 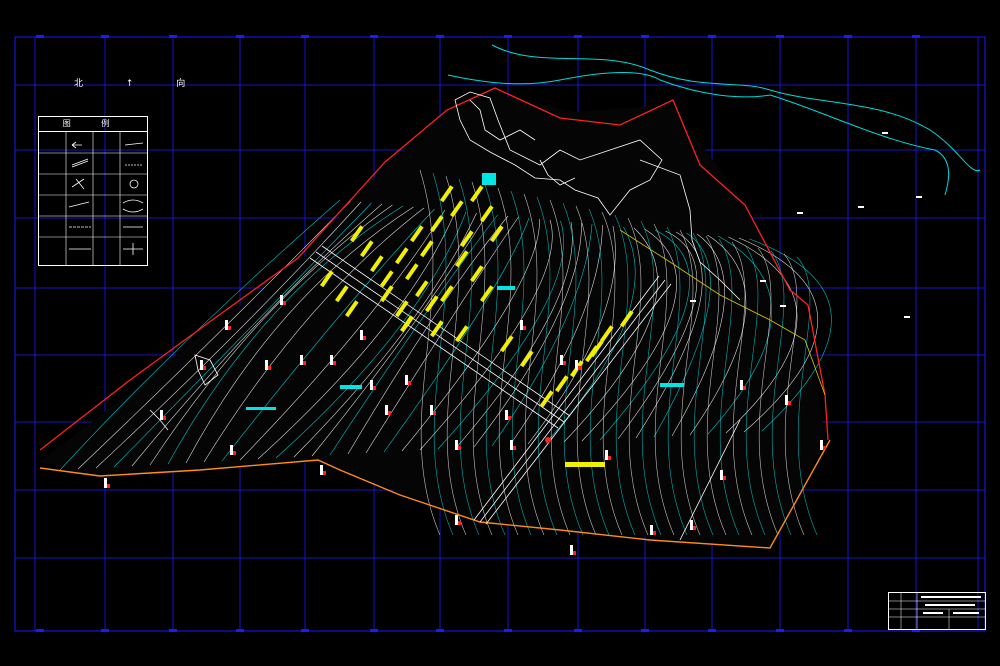 What do you see at coordinates (93, 198) in the screenshot?
I see `legend-grid` at bounding box center [93, 198].